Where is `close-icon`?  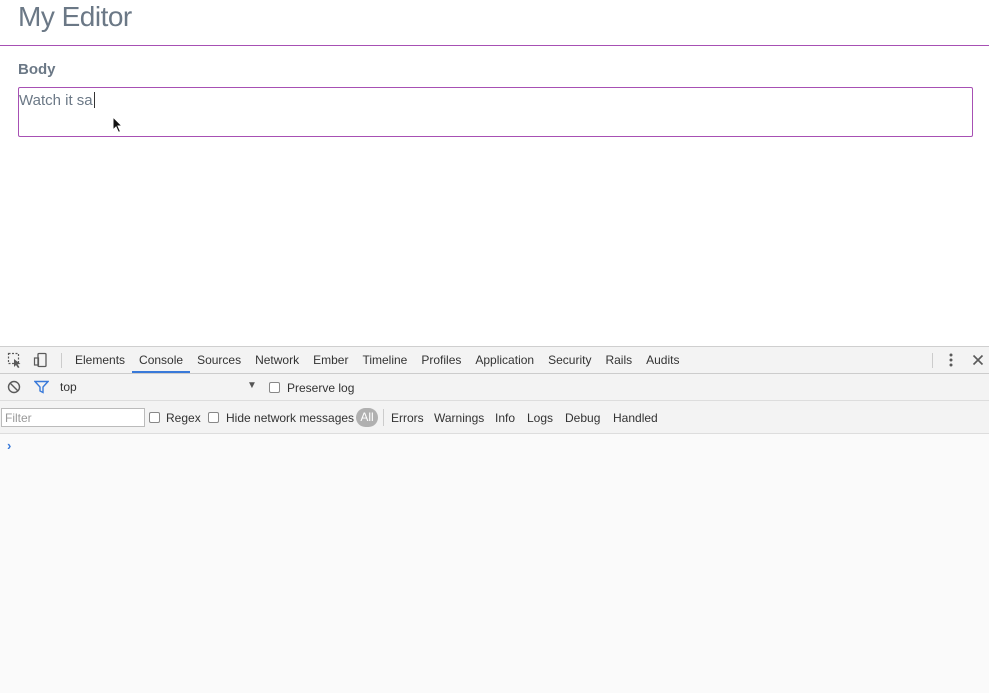 close-icon is located at coordinates (978, 360).